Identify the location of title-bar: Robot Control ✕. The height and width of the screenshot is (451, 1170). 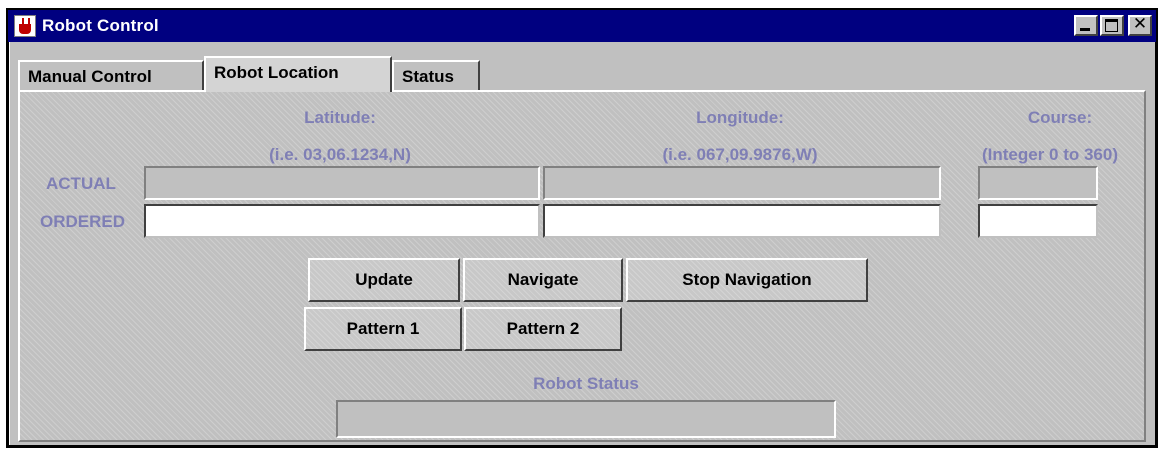
(582, 26).